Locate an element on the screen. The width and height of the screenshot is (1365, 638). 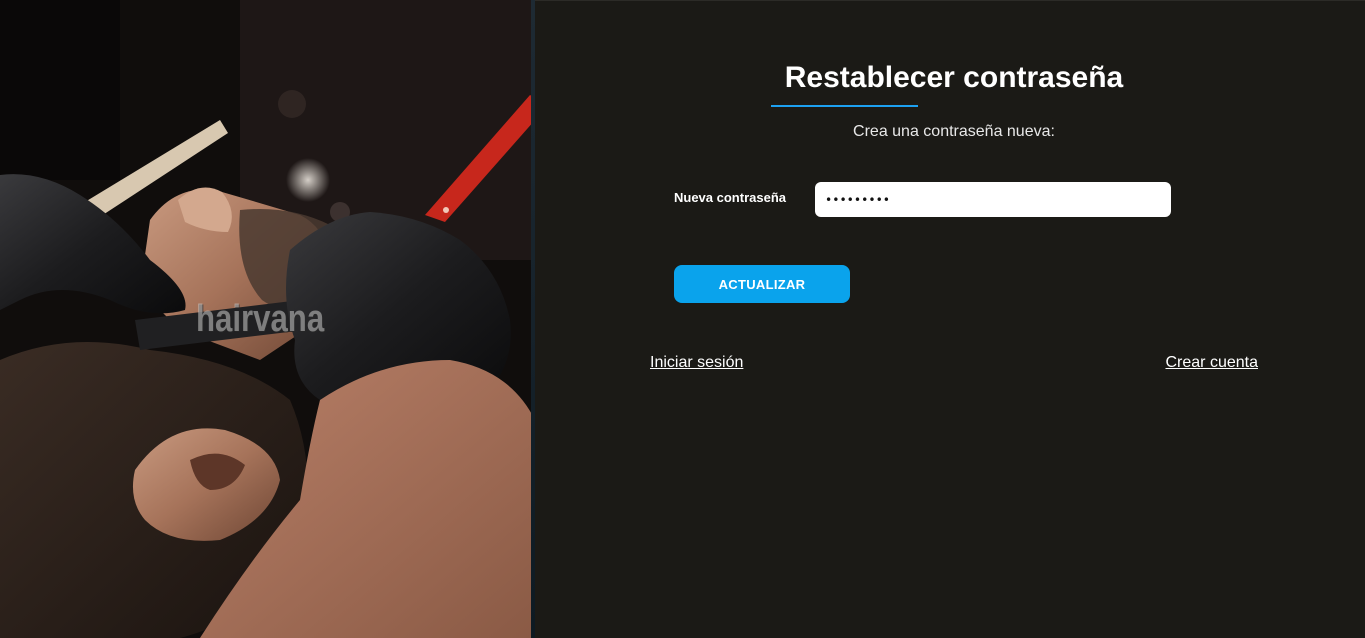
brand-watermark: hairvana is located at coordinates (260, 319).